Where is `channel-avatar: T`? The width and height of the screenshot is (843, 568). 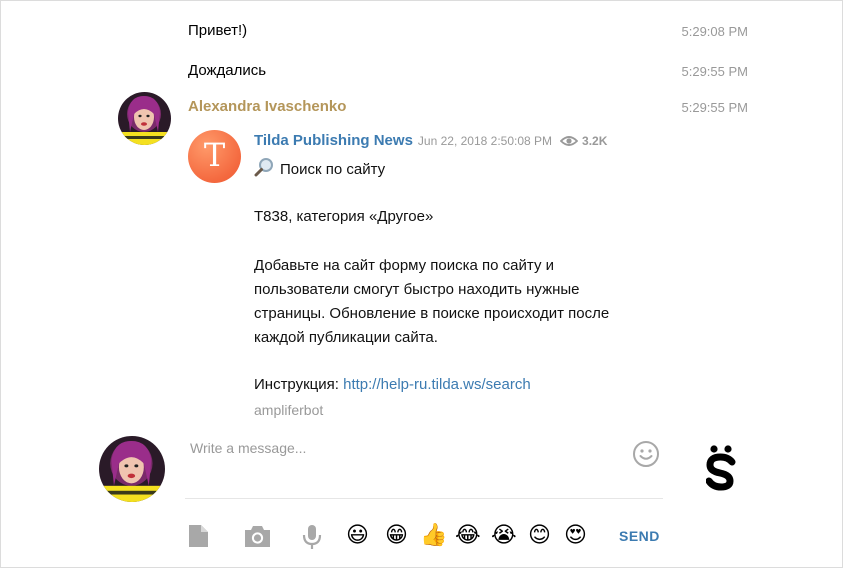 channel-avatar: T is located at coordinates (214, 156).